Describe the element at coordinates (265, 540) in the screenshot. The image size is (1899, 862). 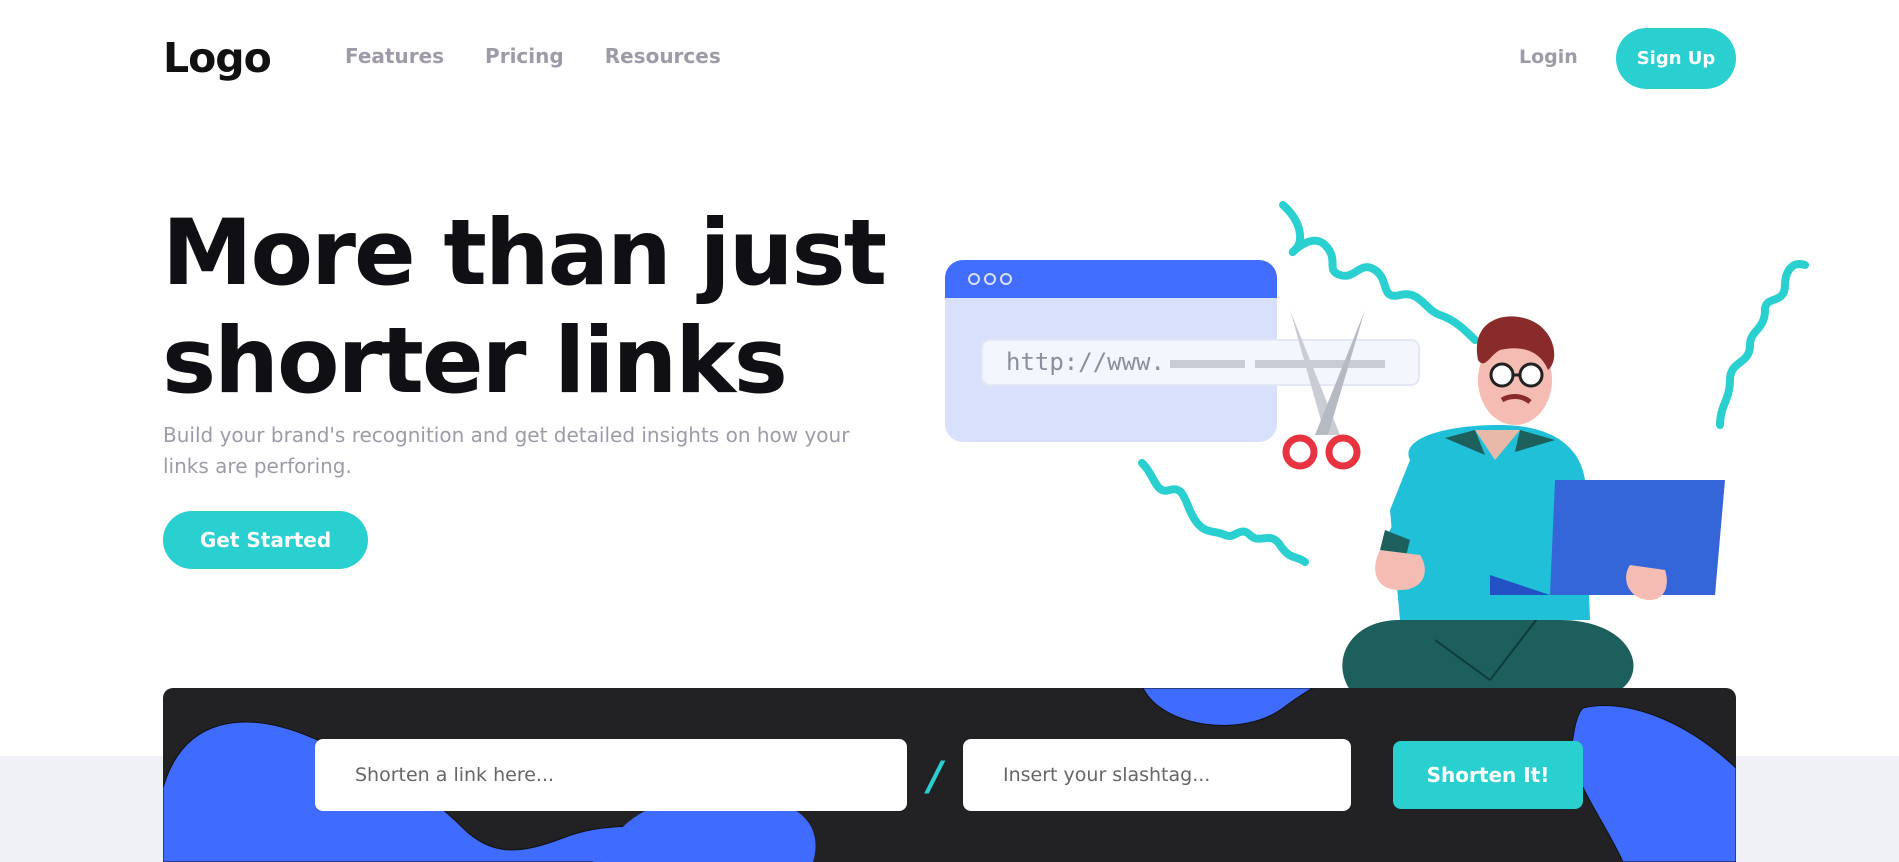
I see `get-started-button: Get Started` at that location.